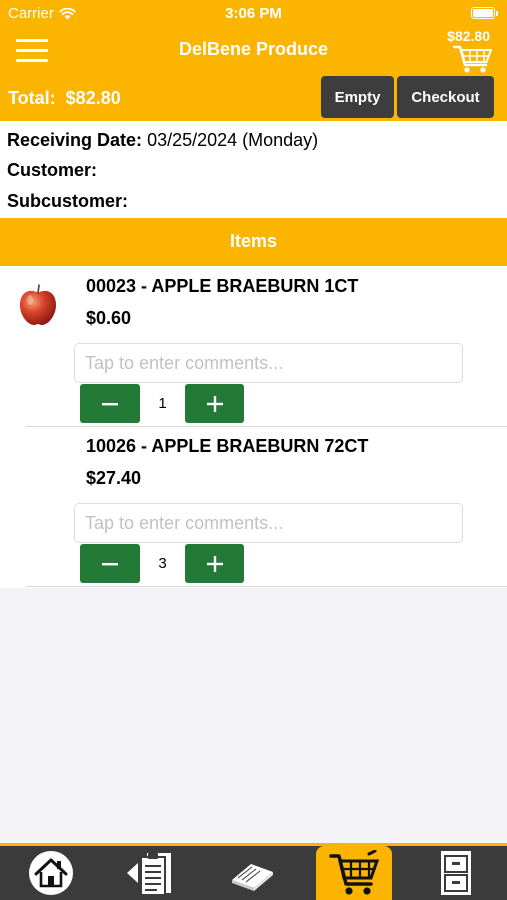 Image resolution: width=507 pixels, height=900 pixels. I want to click on quantity-value: 3, so click(162, 563).